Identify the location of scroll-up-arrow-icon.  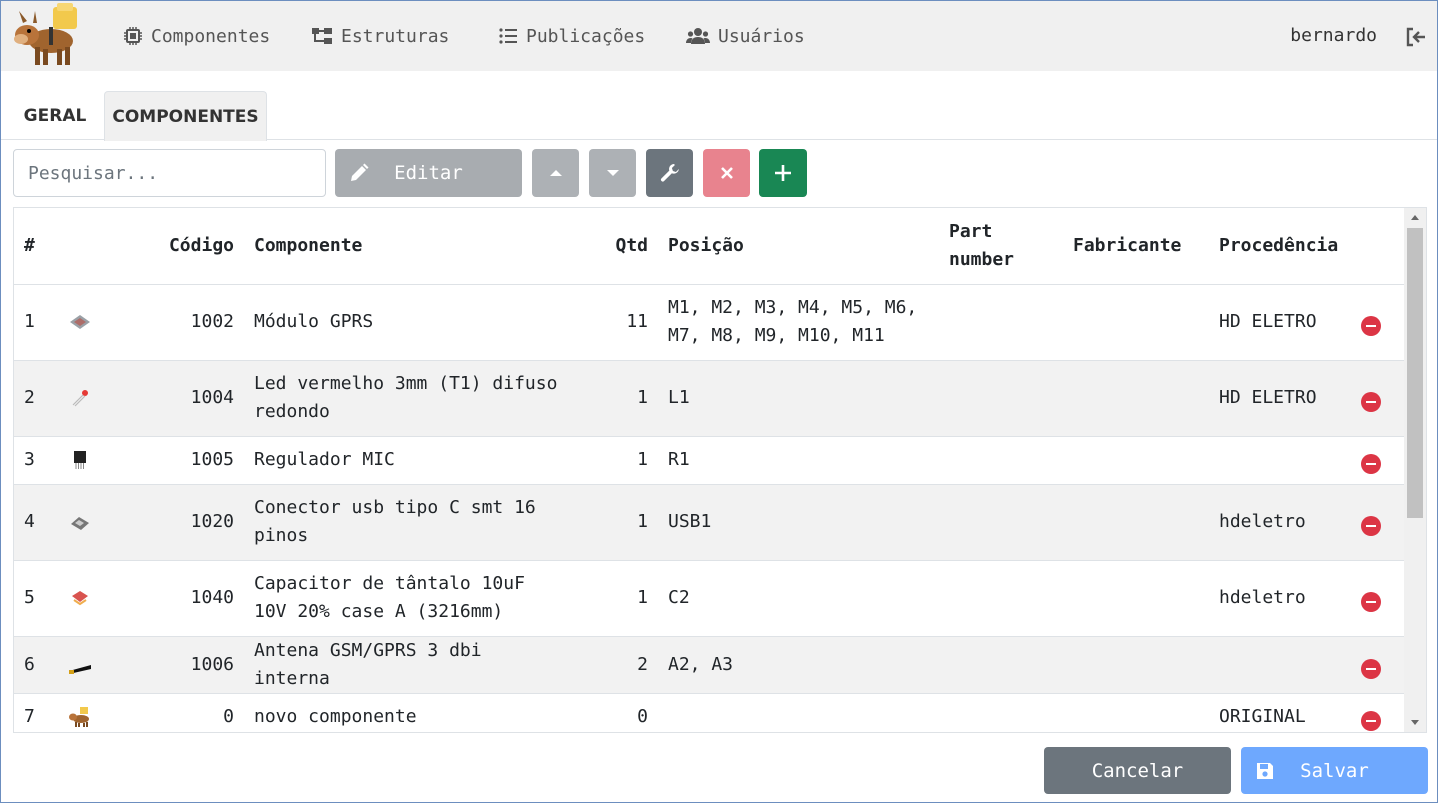
(1415, 218).